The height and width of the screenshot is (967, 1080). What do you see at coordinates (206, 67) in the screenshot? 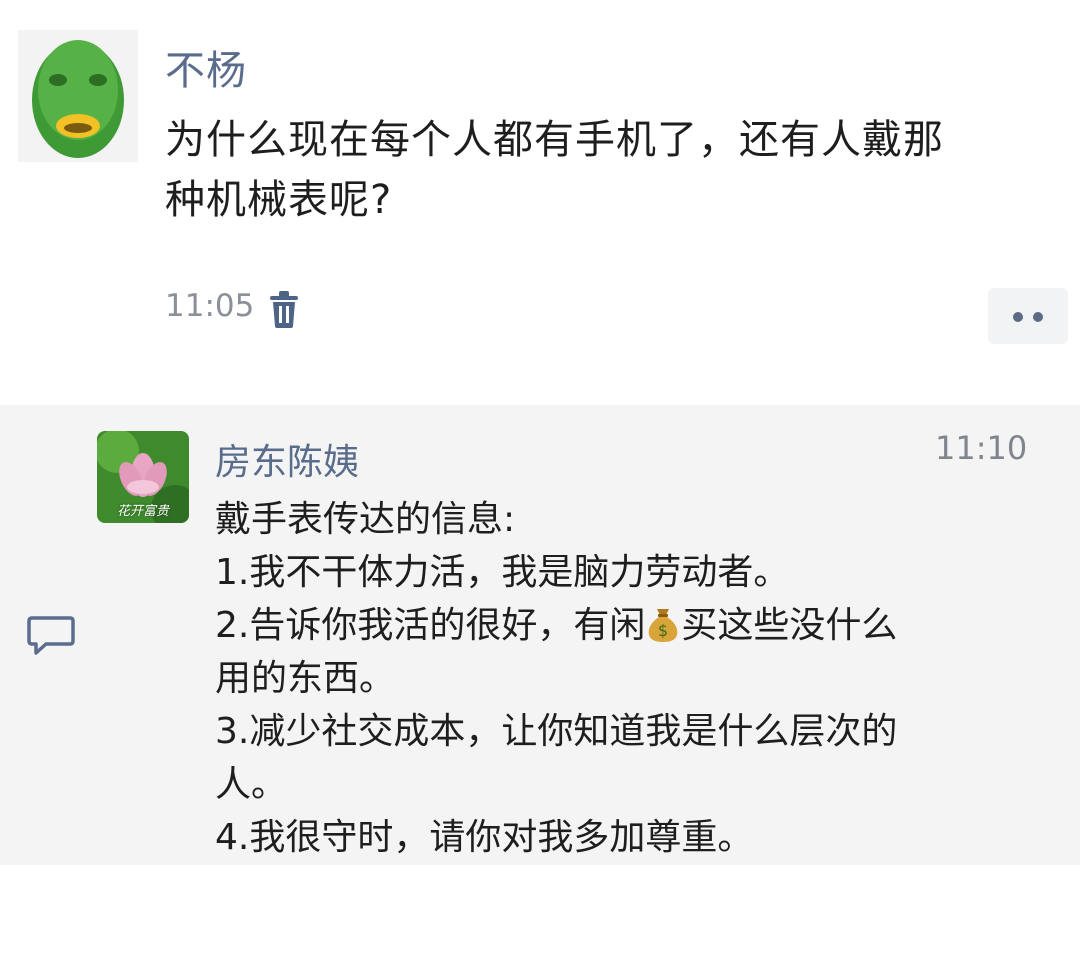
I see `poster-name: 不杨` at bounding box center [206, 67].